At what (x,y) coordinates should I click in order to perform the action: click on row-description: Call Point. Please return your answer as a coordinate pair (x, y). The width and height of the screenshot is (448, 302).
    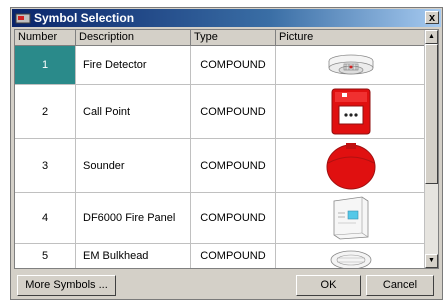
    Looking at the image, I should click on (133, 111).